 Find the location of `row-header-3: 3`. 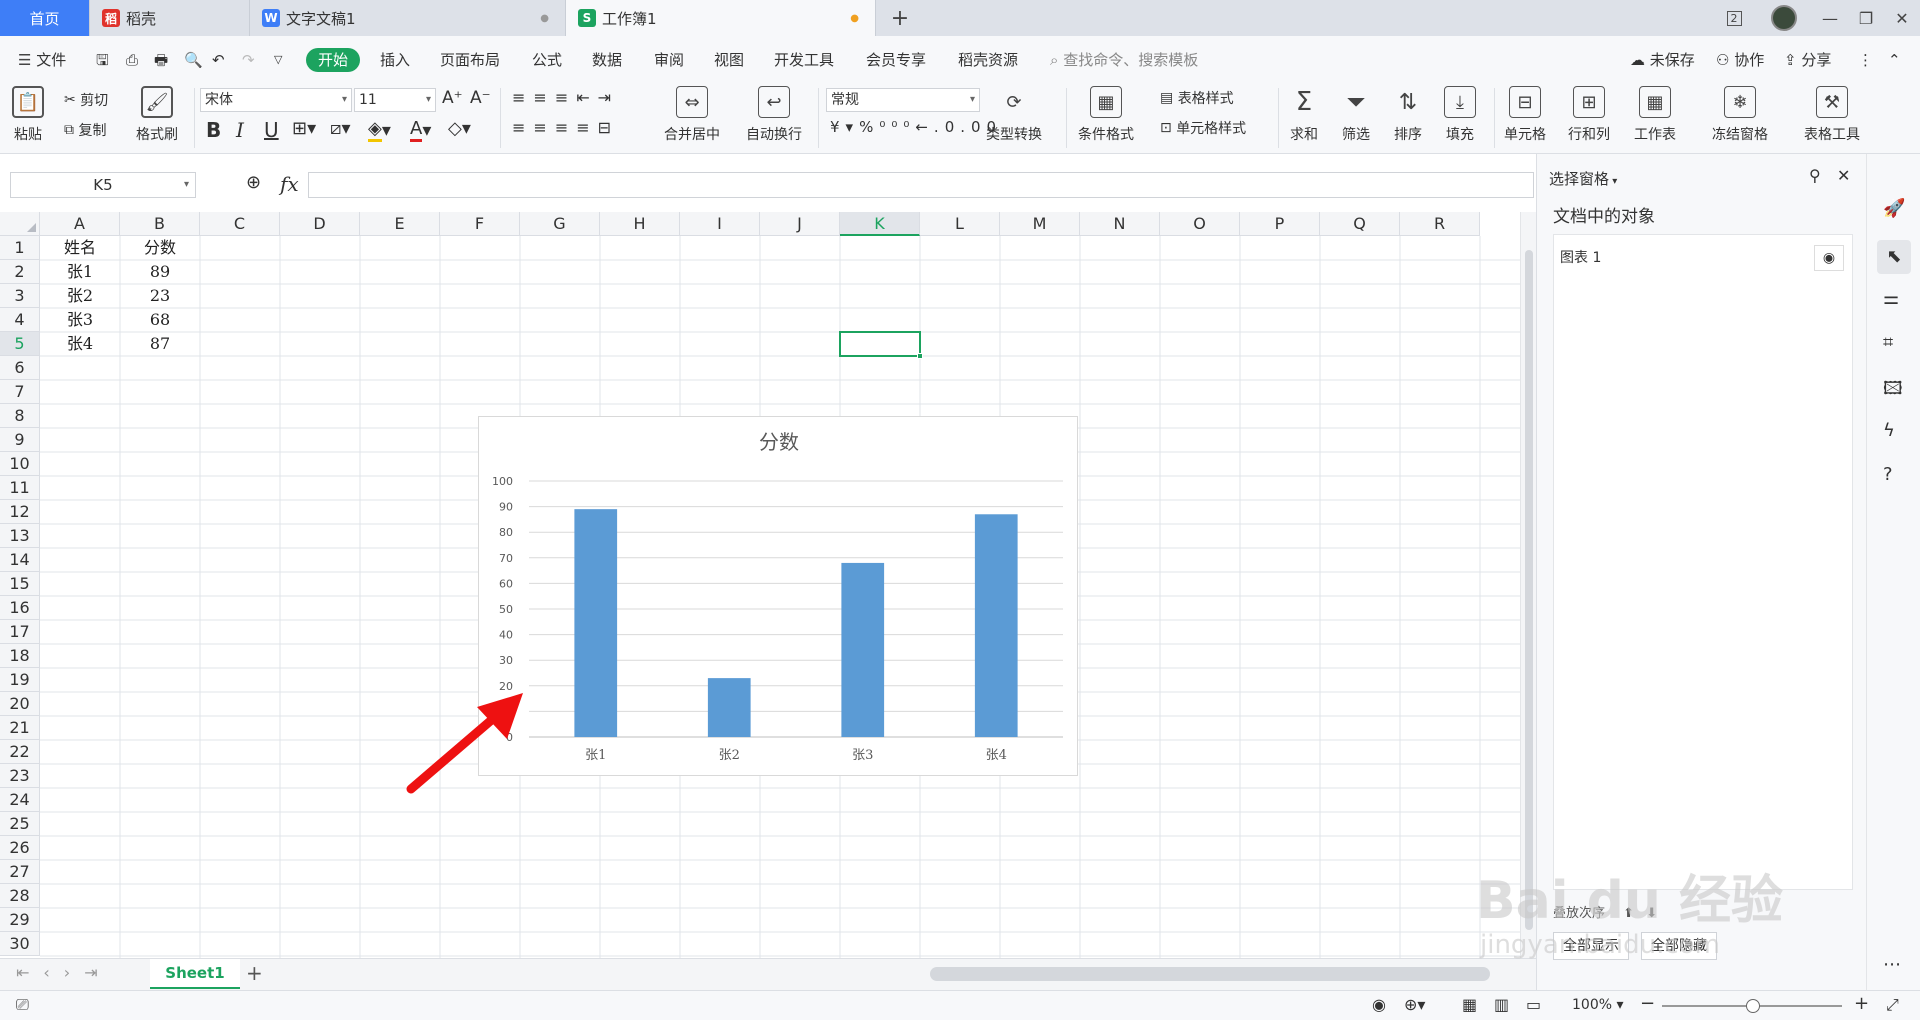

row-header-3: 3 is located at coordinates (20, 296).